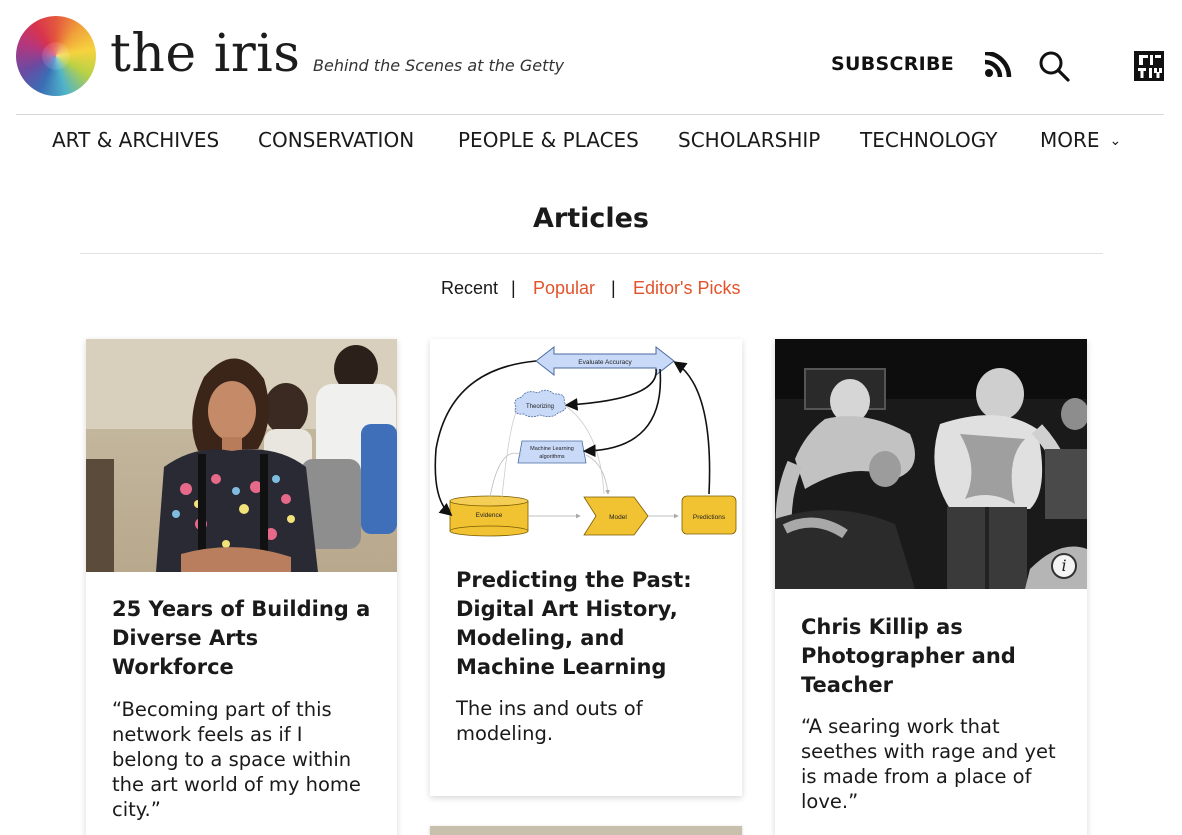 This screenshot has width=1182, height=835. I want to click on tab-recent: Recent, so click(469, 288).